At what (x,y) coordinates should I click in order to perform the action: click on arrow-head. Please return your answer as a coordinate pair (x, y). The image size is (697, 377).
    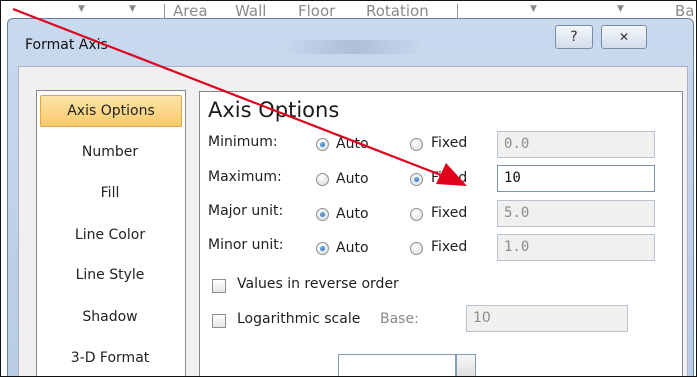
    Looking at the image, I should click on (451, 174).